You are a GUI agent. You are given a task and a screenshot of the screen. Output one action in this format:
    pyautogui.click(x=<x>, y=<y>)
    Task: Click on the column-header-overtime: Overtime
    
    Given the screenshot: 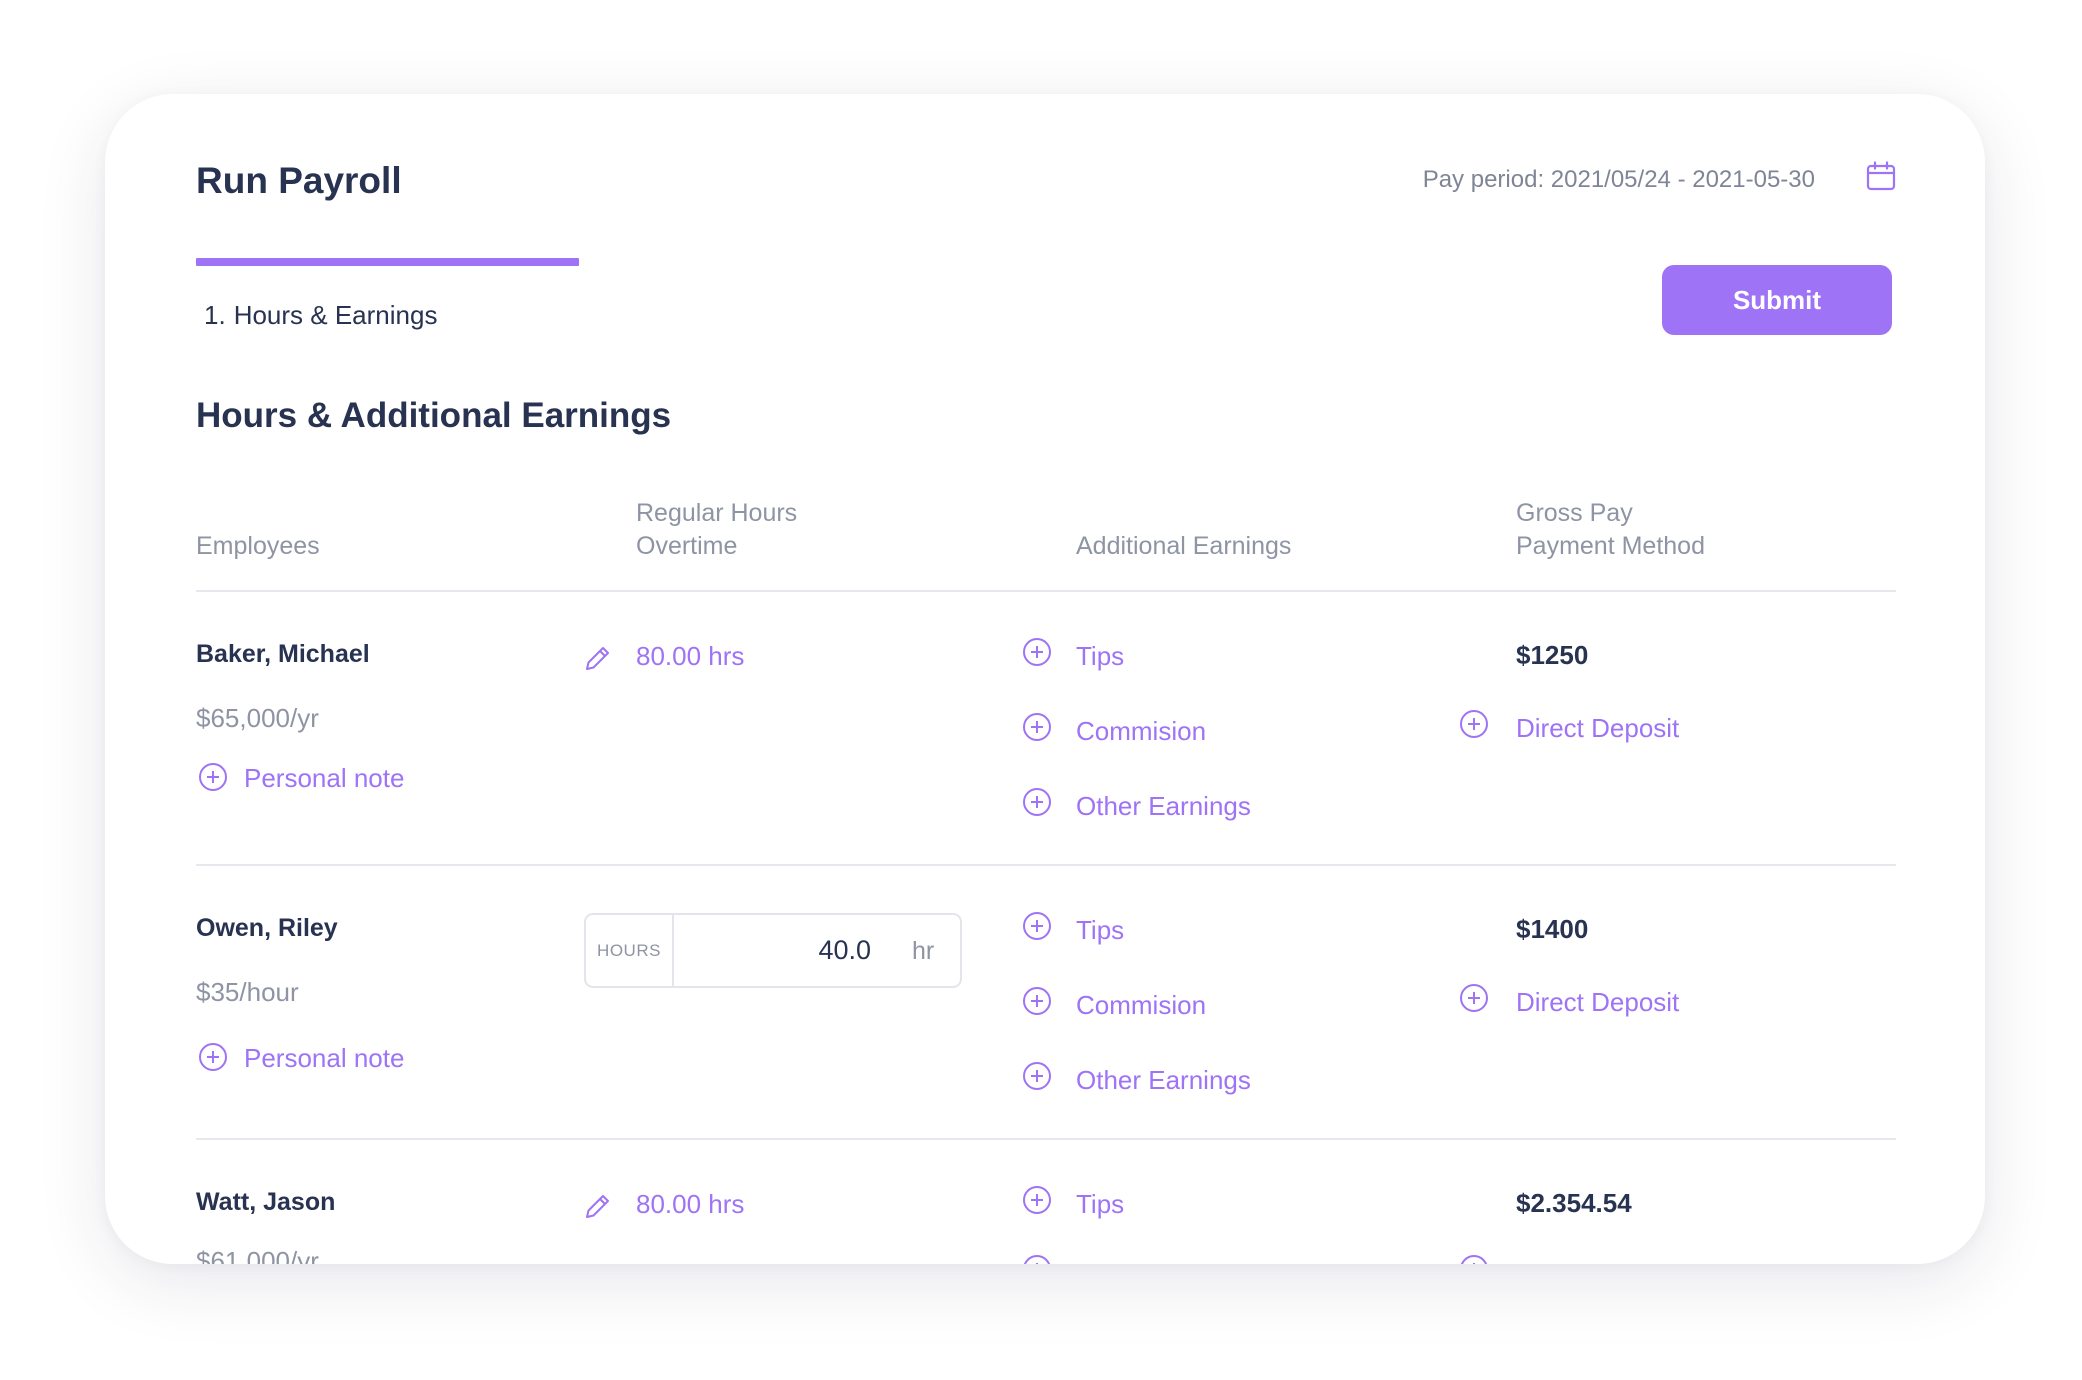 What is the action you would take?
    pyautogui.click(x=687, y=546)
    